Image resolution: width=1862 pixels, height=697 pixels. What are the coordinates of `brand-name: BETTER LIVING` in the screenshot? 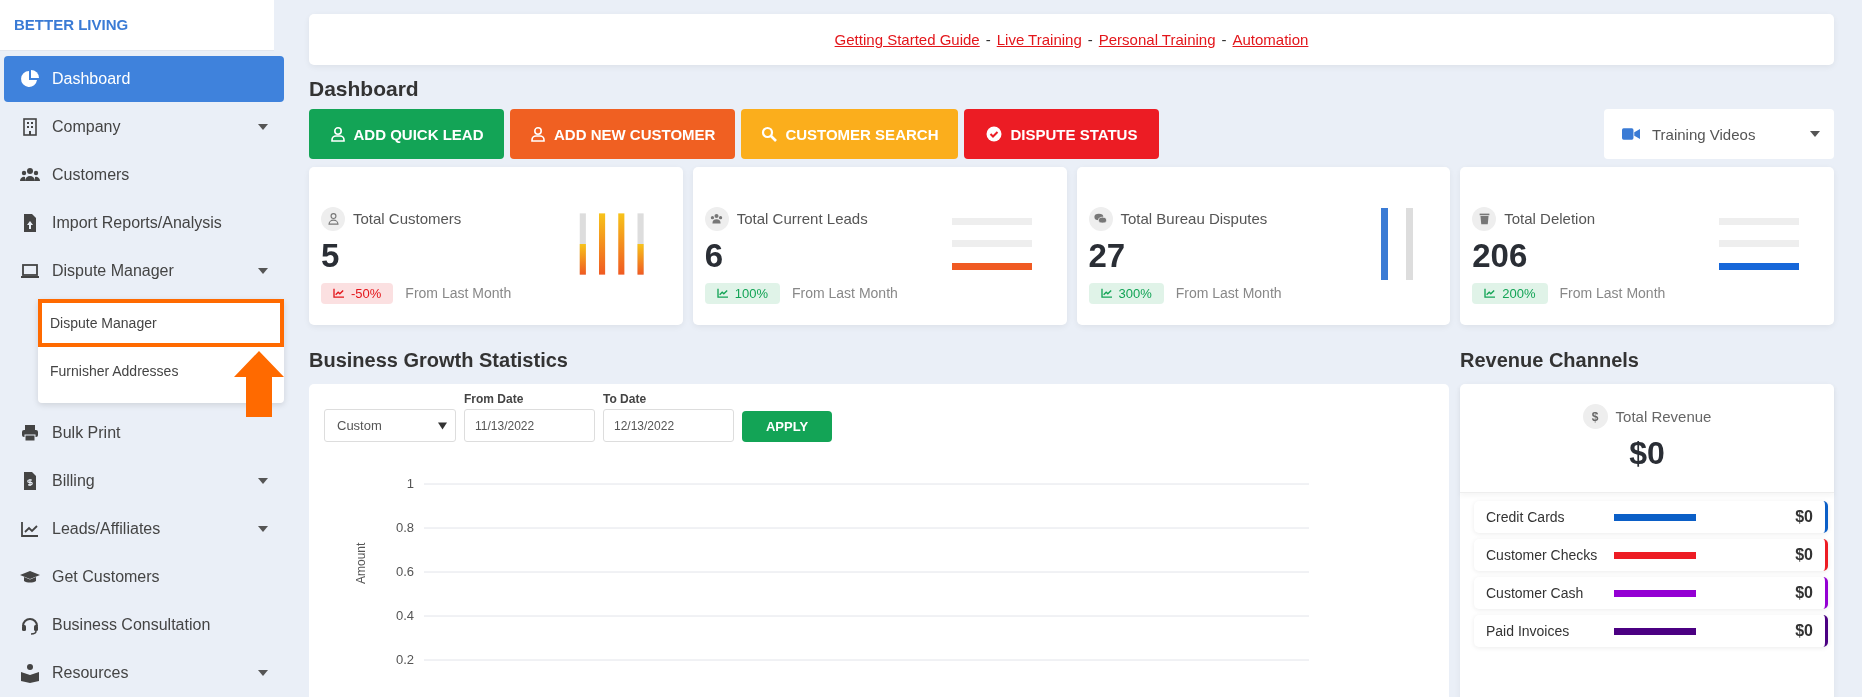 It's located at (137, 25).